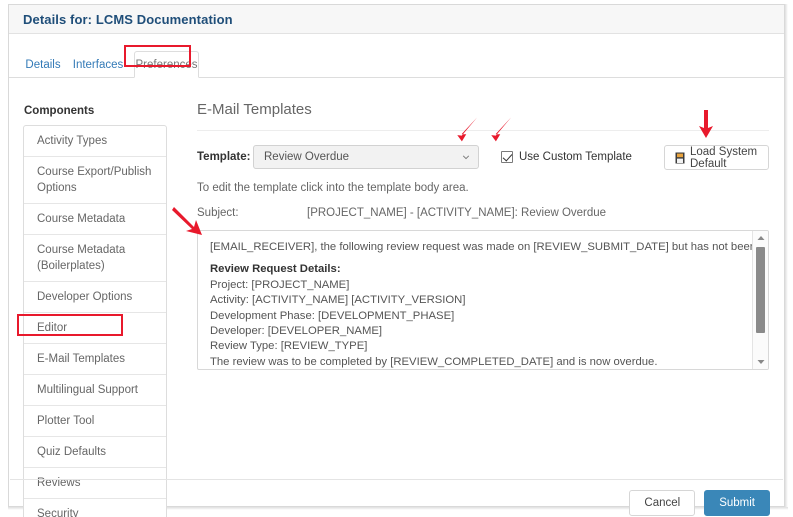  Describe the element at coordinates (43, 64) in the screenshot. I see `tab-details: Details` at that location.